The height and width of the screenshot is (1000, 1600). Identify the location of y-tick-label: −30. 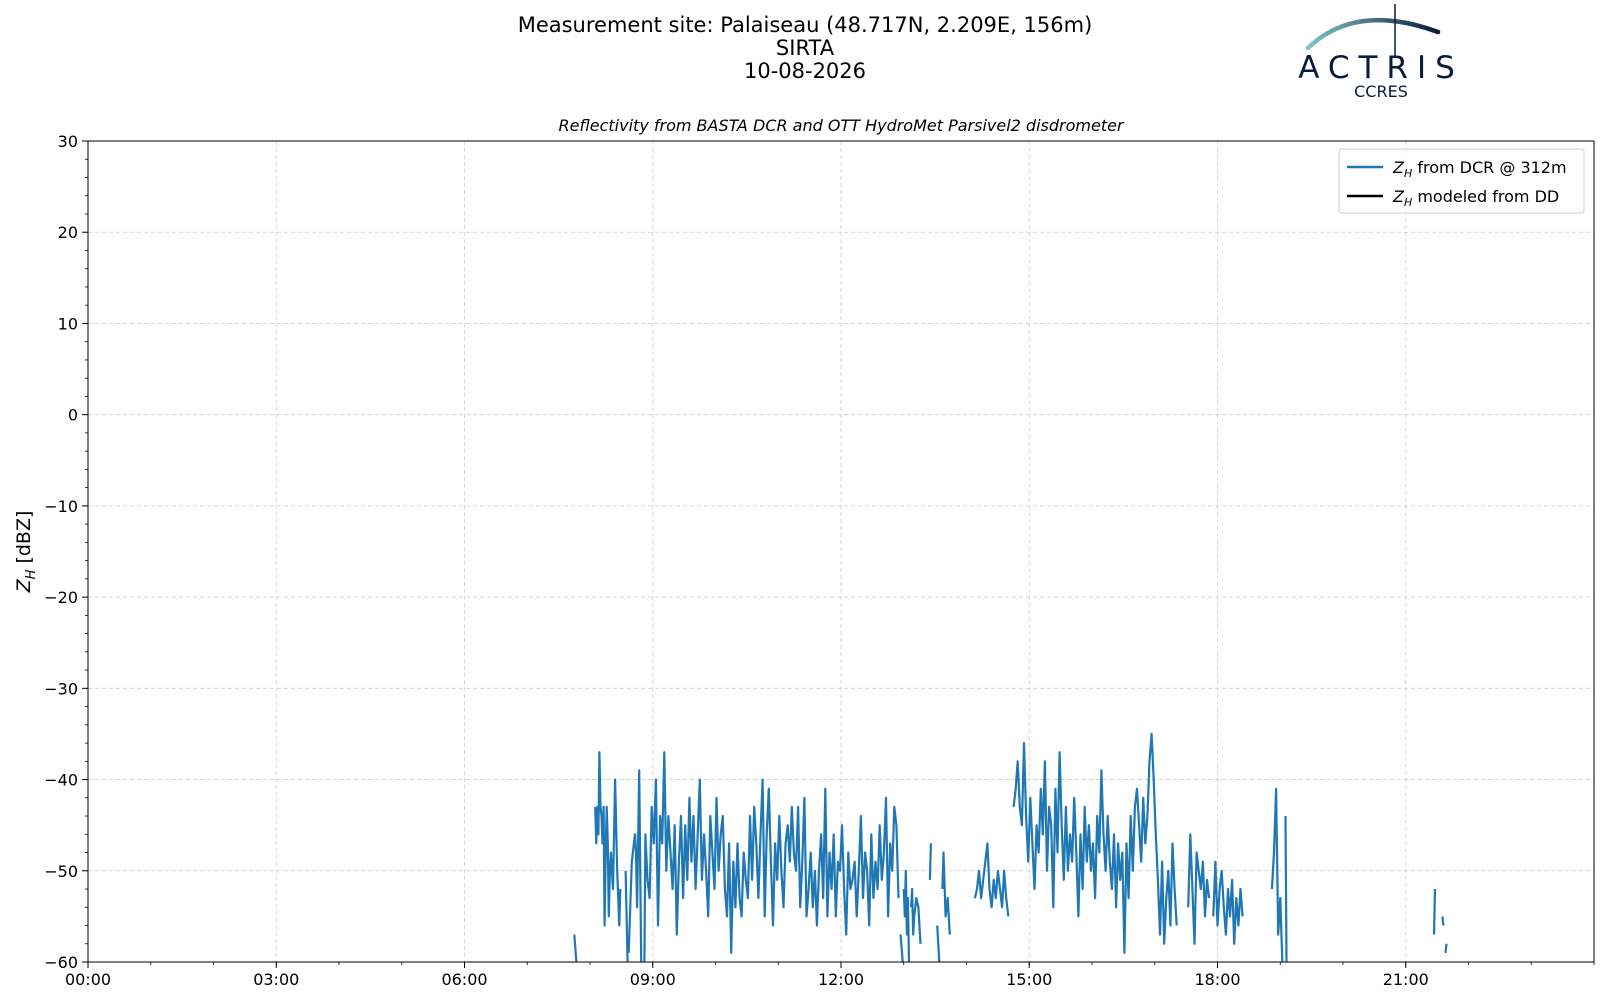
(61, 688).